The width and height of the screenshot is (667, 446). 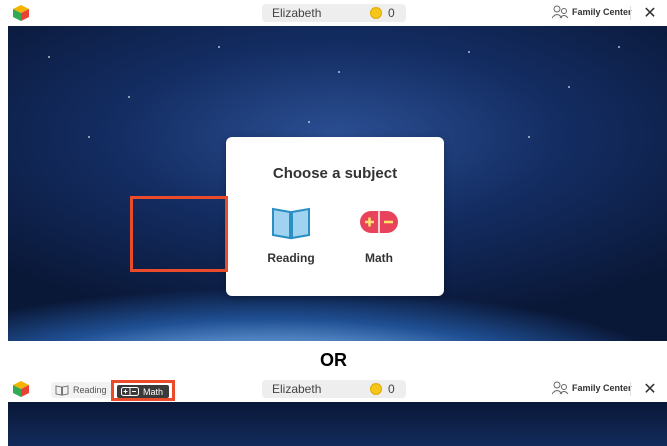 What do you see at coordinates (90, 390) in the screenshot?
I see `tab-label: Reading` at bounding box center [90, 390].